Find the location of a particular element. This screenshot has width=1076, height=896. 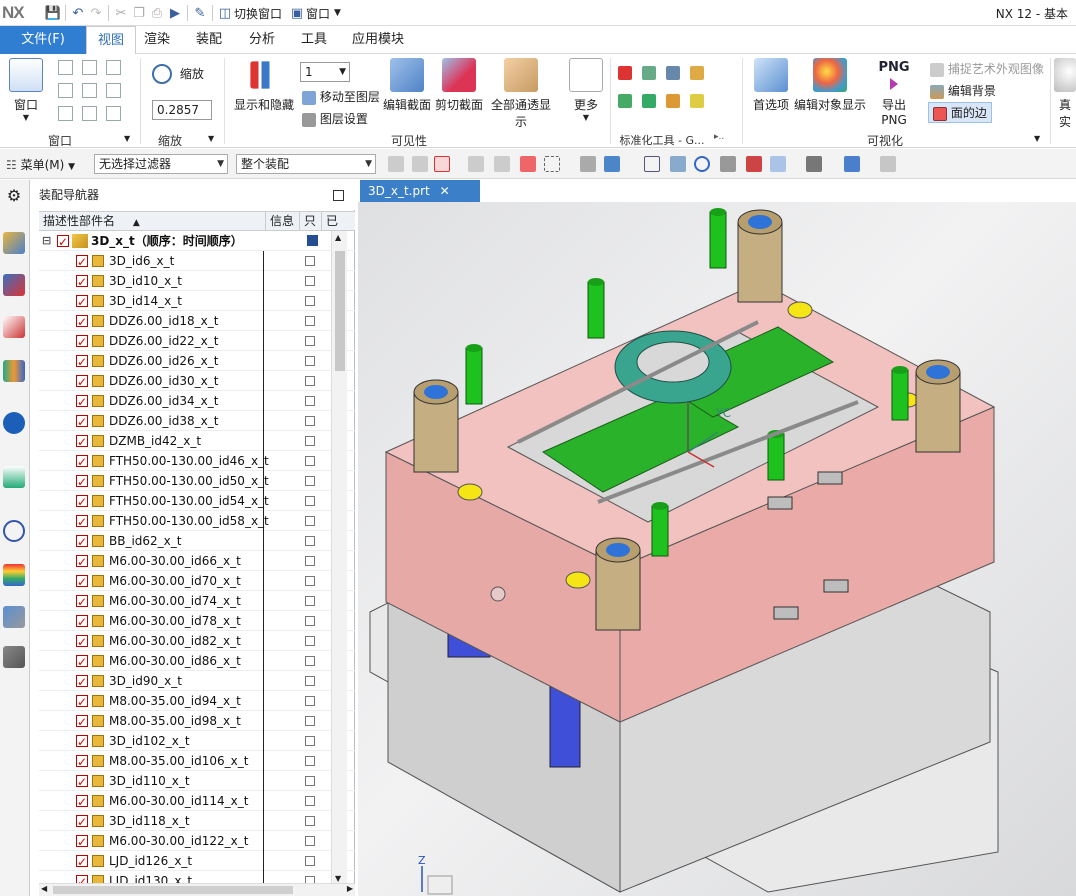

repeat-command-icon: ▶ is located at coordinates (175, 13).